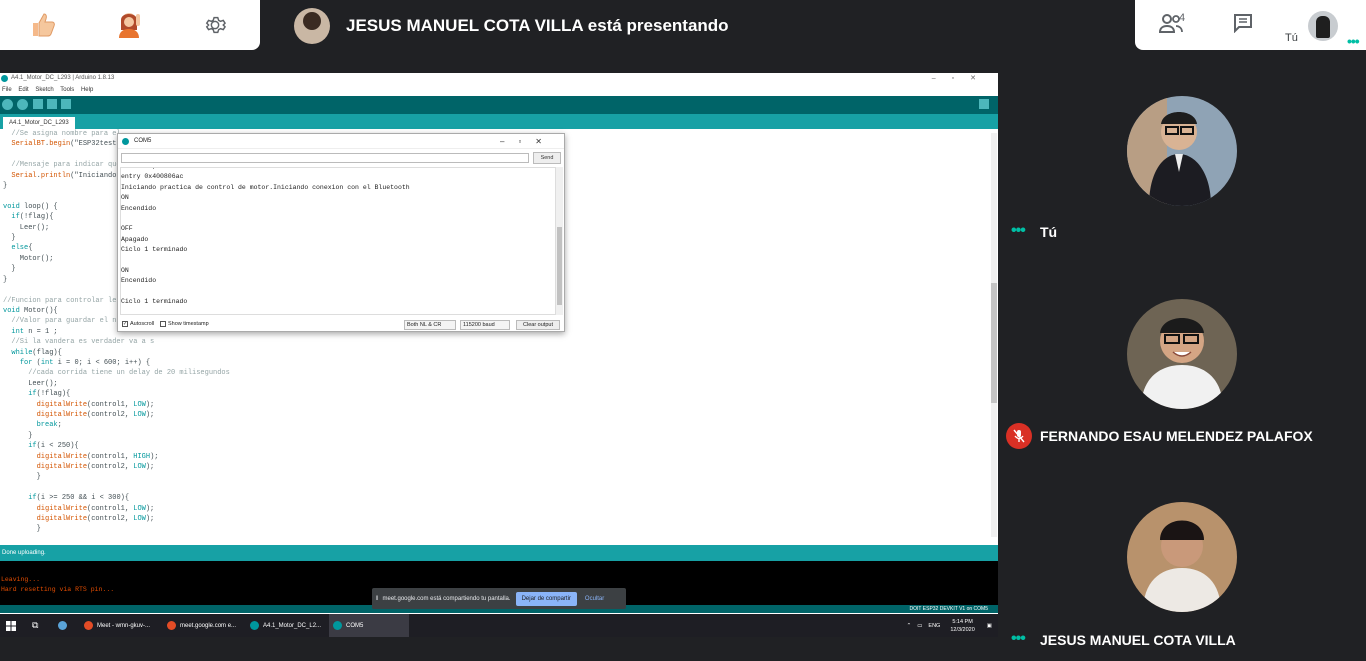 The width and height of the screenshot is (1366, 661). What do you see at coordinates (23, 90) in the screenshot?
I see `menu-edit: Edit` at bounding box center [23, 90].